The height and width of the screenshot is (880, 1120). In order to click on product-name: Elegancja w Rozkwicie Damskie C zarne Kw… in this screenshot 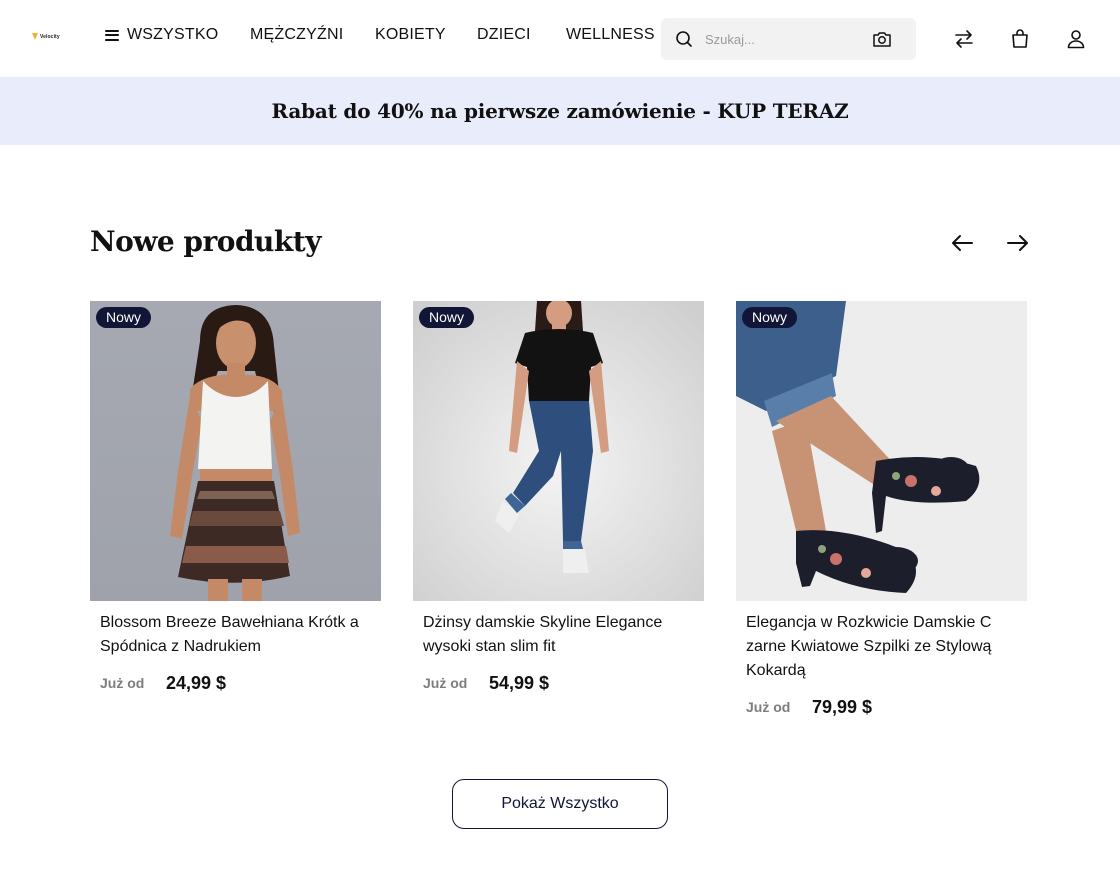, I will do `click(886, 647)`.